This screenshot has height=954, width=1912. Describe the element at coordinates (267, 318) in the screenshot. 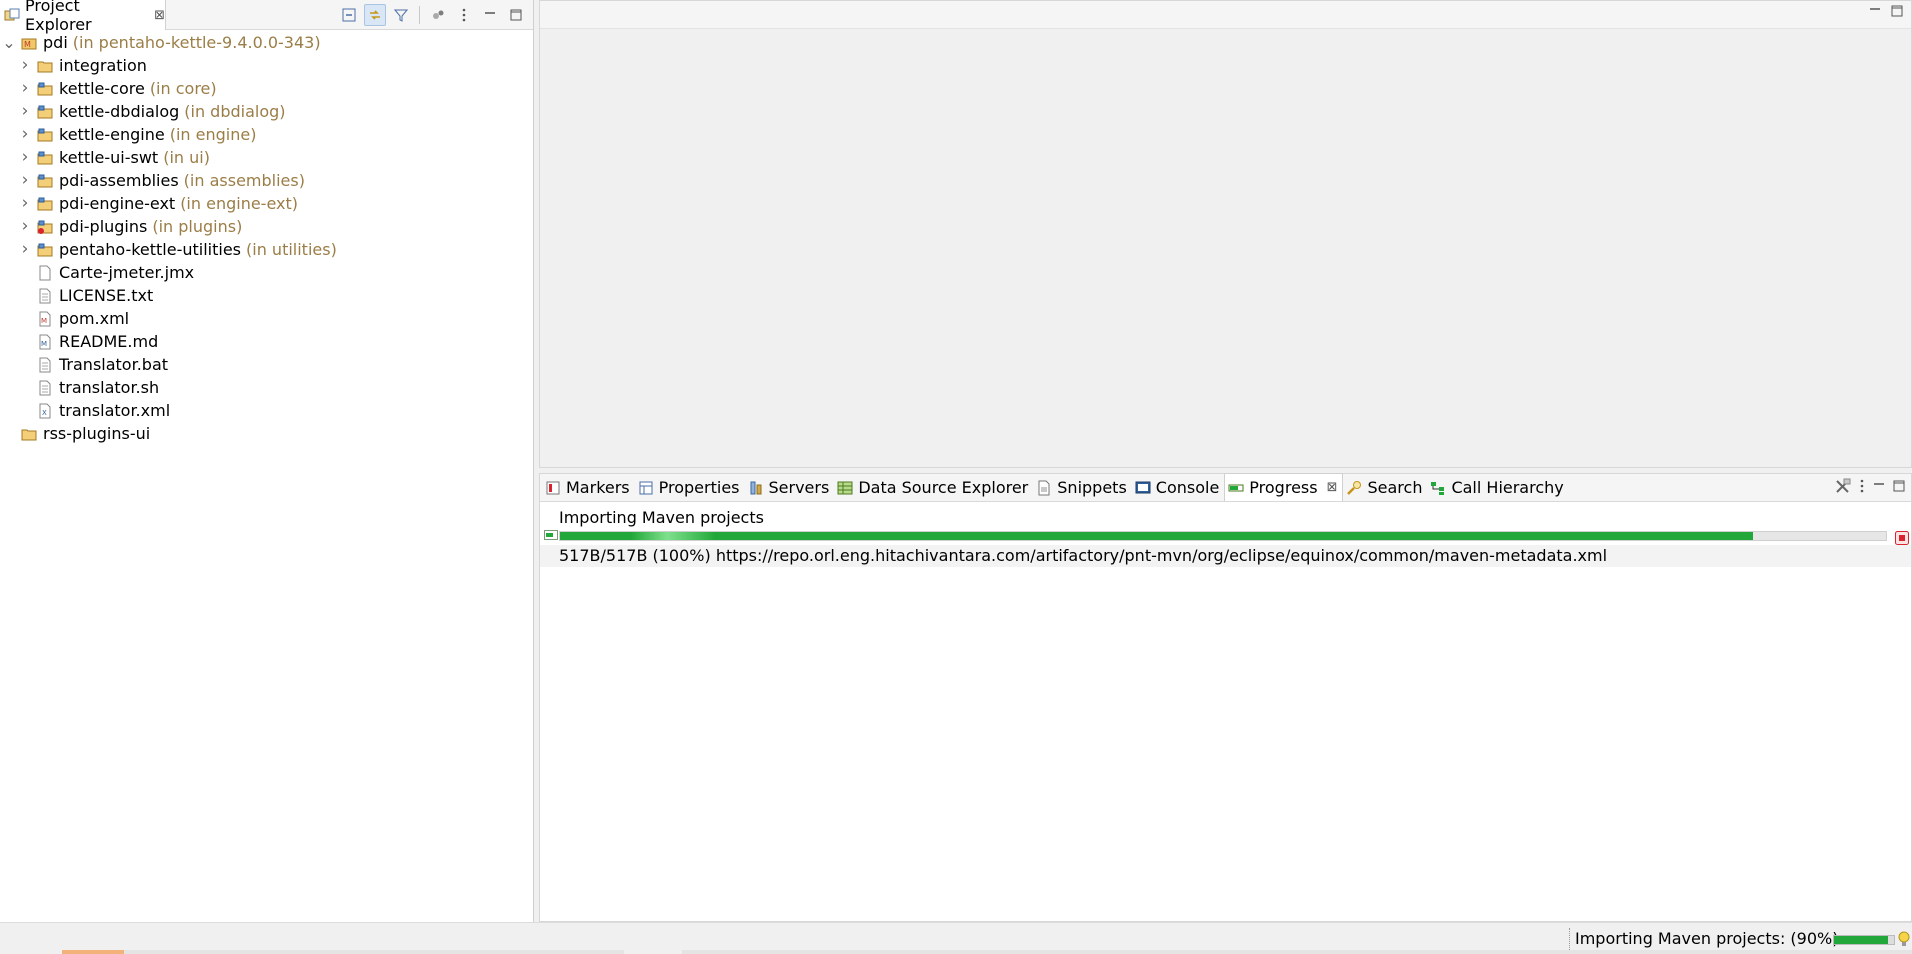

I see `tree-item: Mpom.xml` at that location.